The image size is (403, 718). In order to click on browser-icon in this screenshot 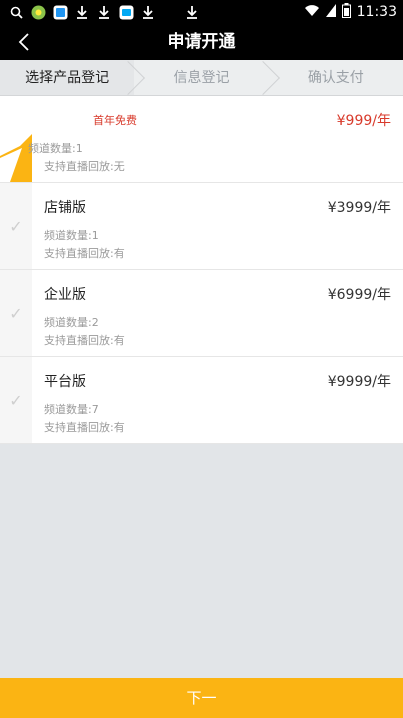, I will do `click(126, 12)`.